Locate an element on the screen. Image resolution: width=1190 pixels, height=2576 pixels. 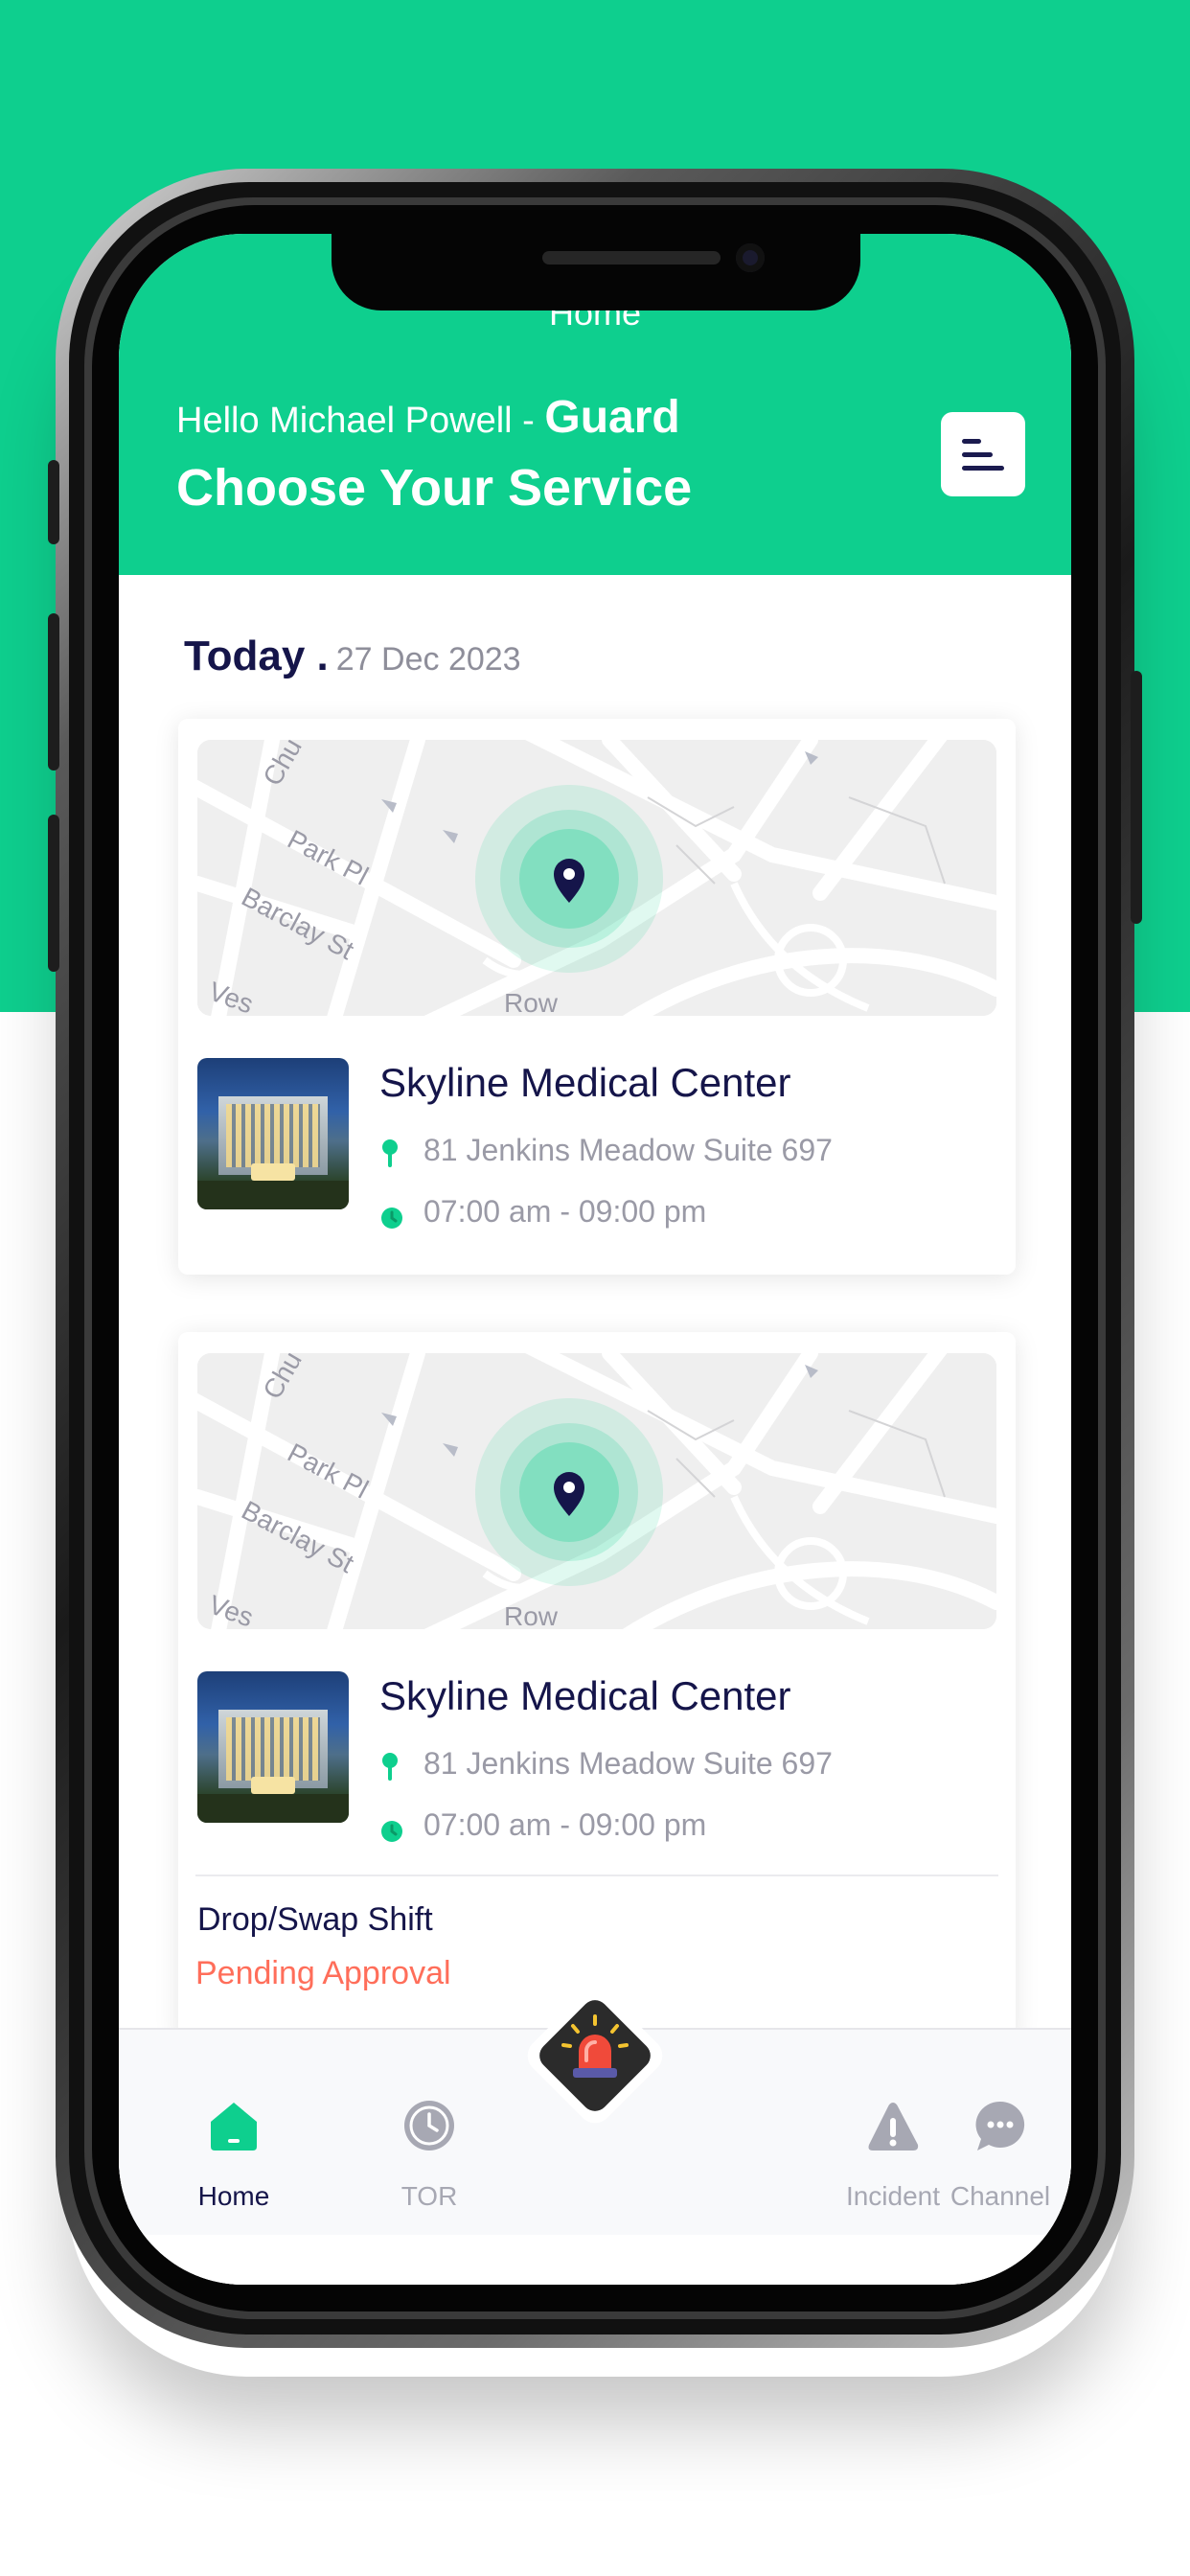
tab-tor: TOR is located at coordinates (429, 2133).